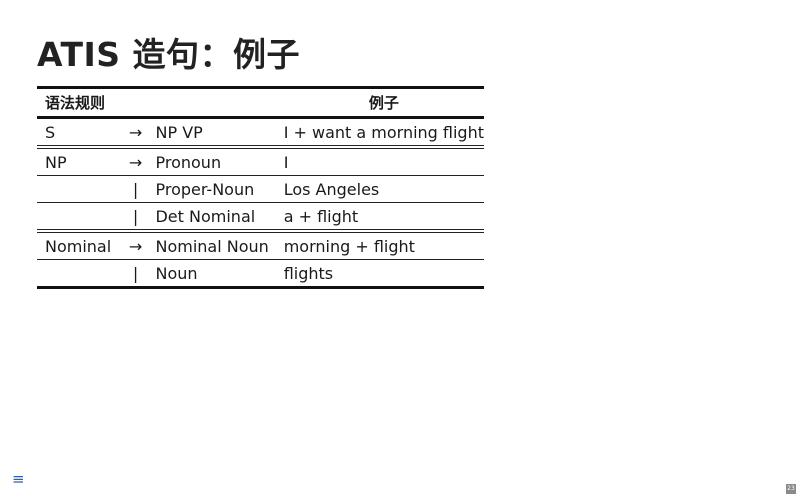  What do you see at coordinates (379, 217) in the screenshot?
I see `rule-example: a + flight` at bounding box center [379, 217].